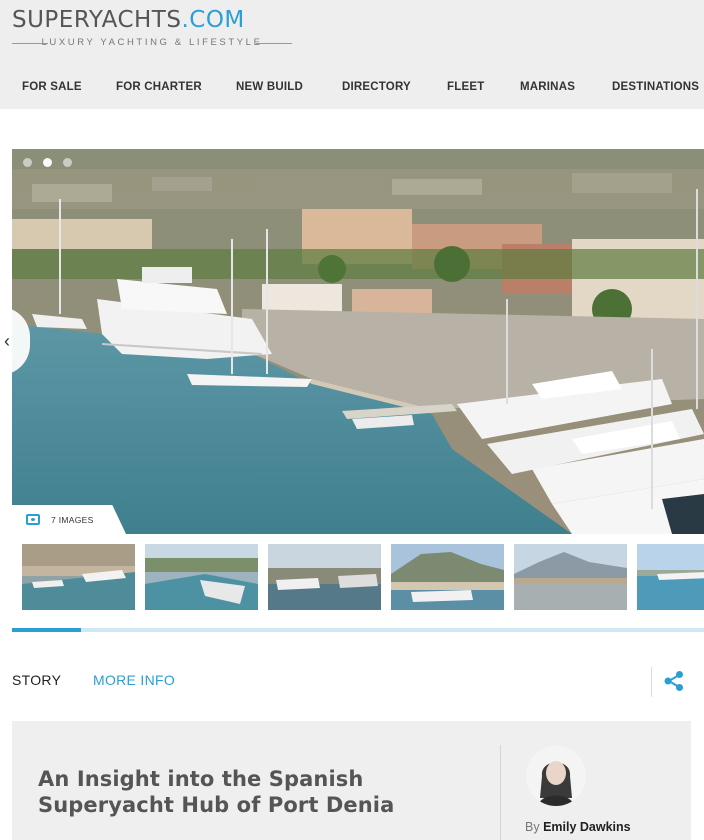 This screenshot has height=840, width=704. I want to click on share-icon, so click(673, 681).